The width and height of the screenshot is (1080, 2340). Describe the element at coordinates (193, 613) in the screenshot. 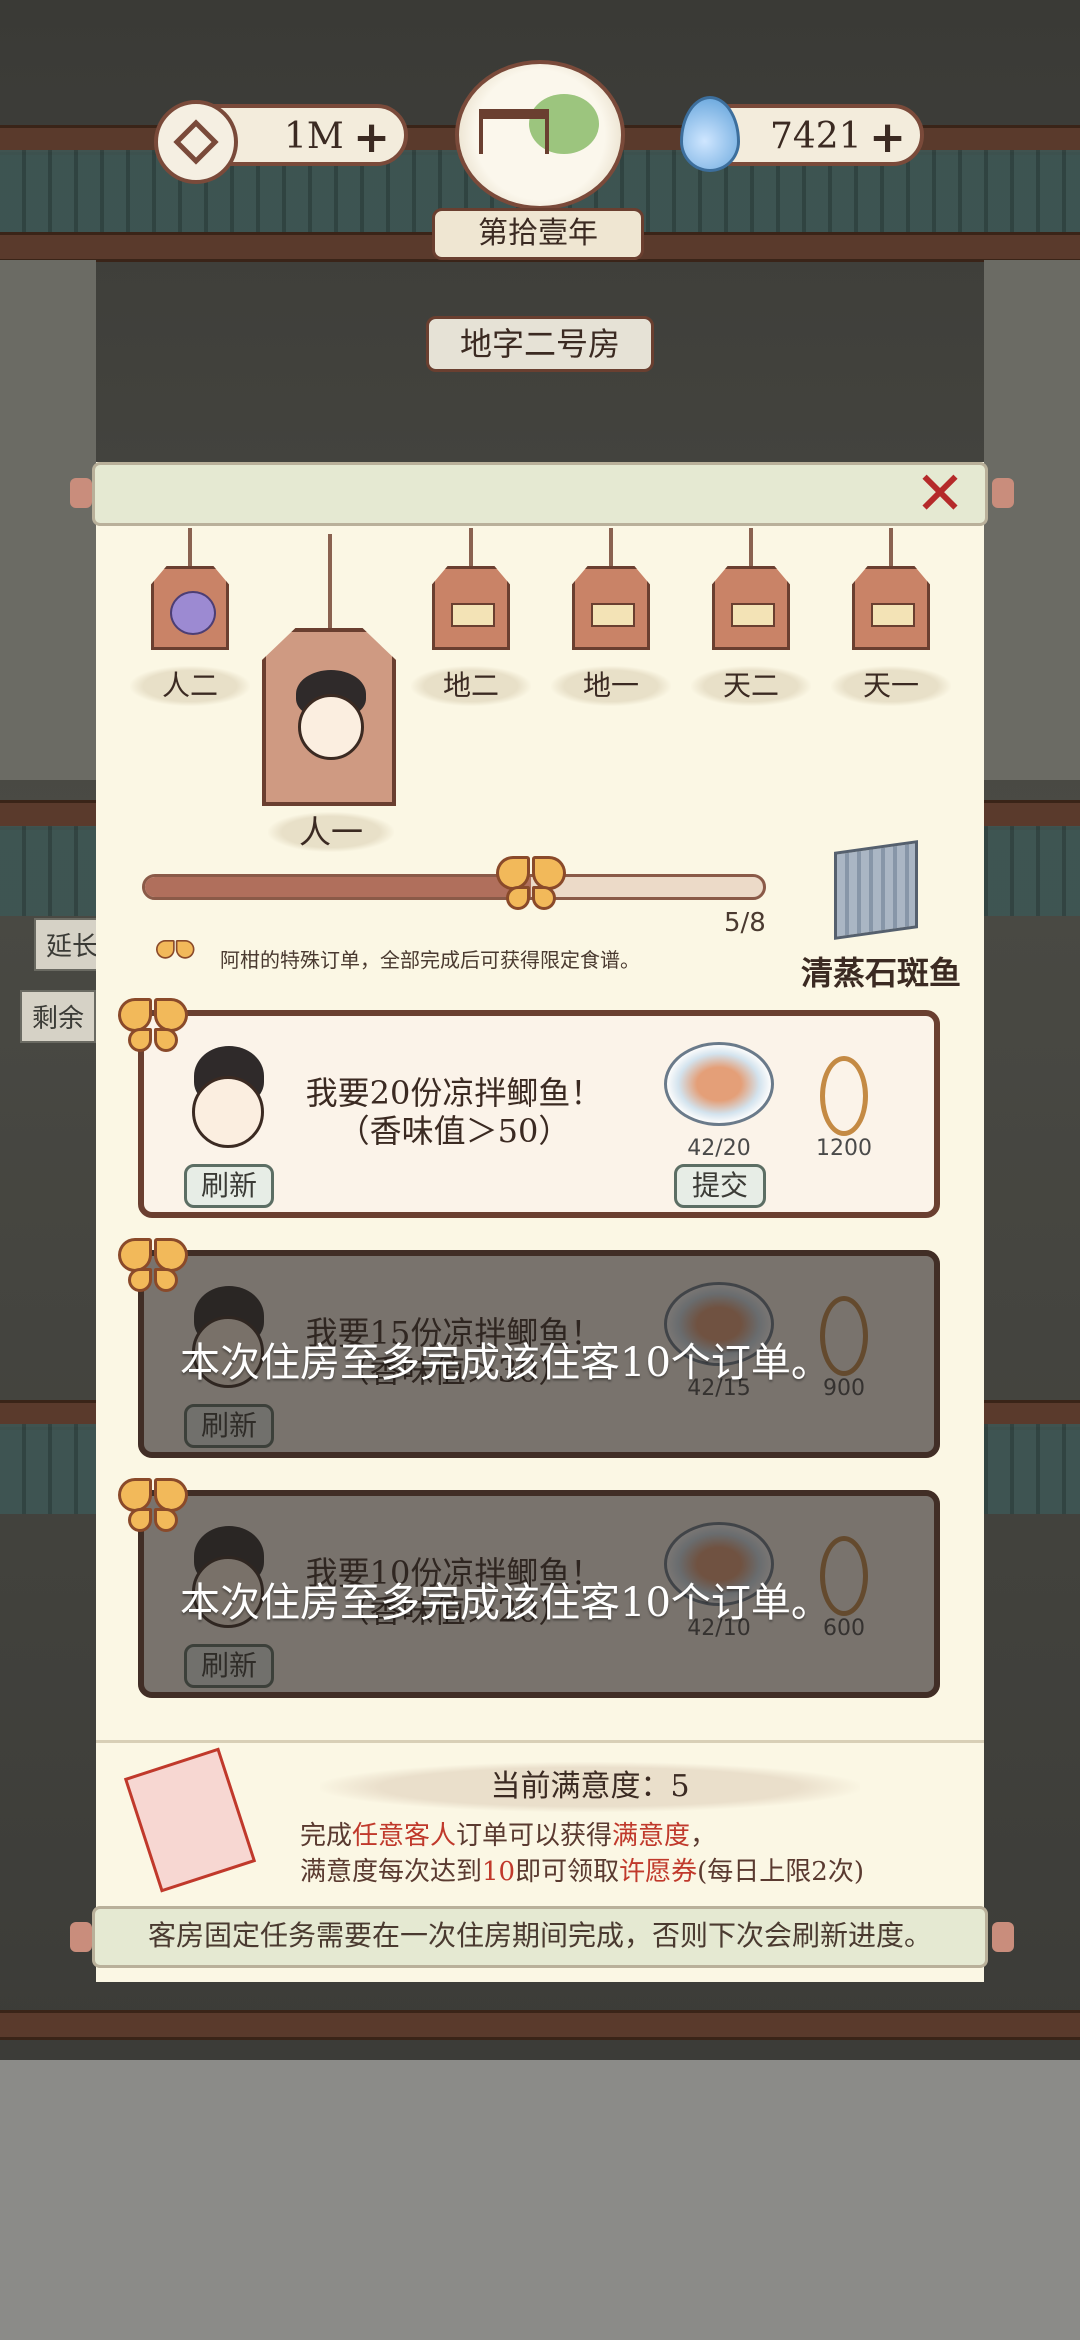

I see `bun-icon` at that location.